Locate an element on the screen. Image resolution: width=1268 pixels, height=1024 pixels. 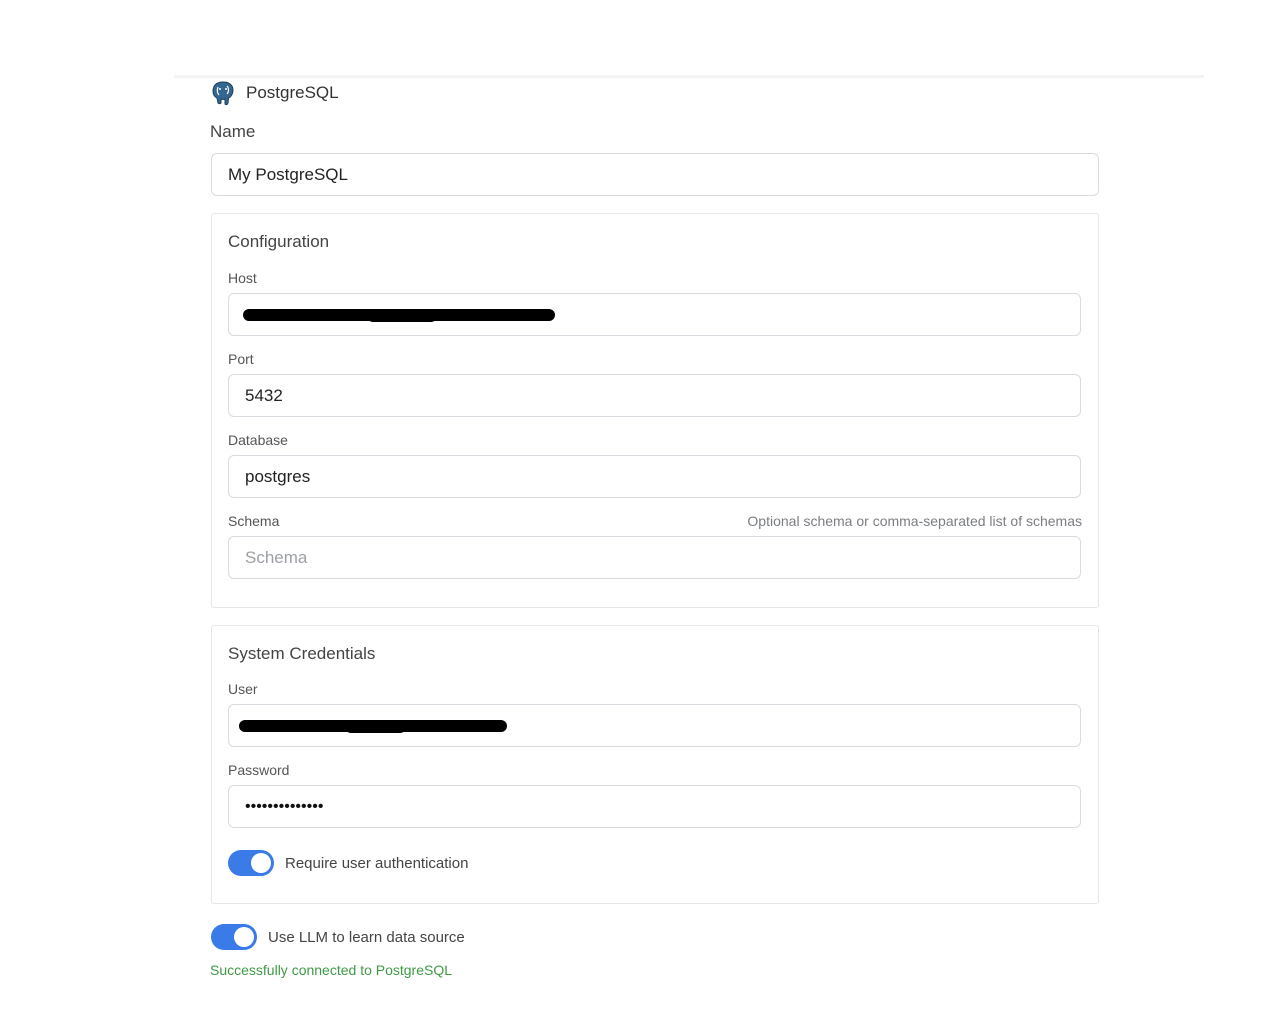
system-credentials-title: System Credentials is located at coordinates (302, 653).